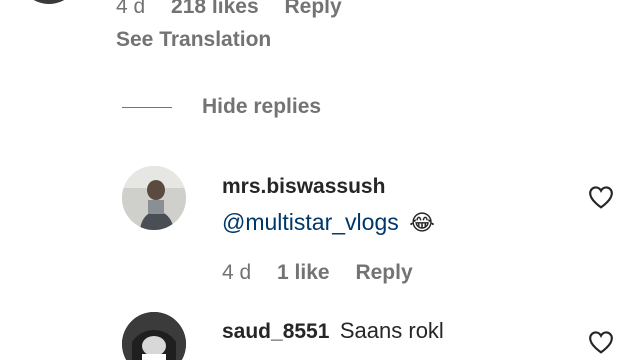 The width and height of the screenshot is (640, 360). I want to click on see-translation-link: See Translation, so click(193, 40).